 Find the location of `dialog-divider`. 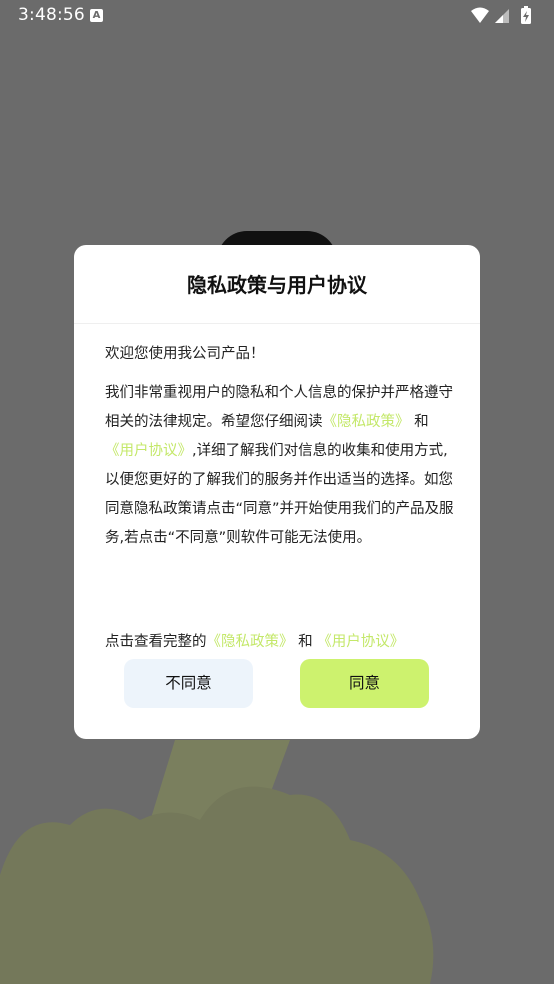

dialog-divider is located at coordinates (277, 323).